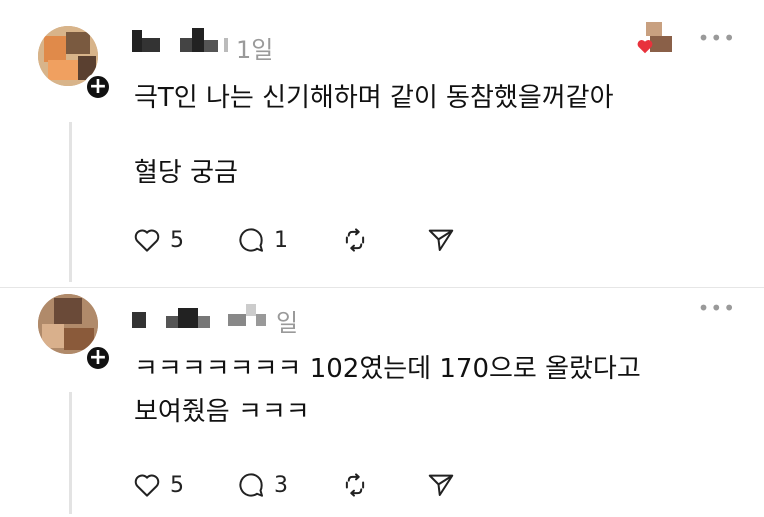  I want to click on post-timestamp: 일, so click(287, 323).